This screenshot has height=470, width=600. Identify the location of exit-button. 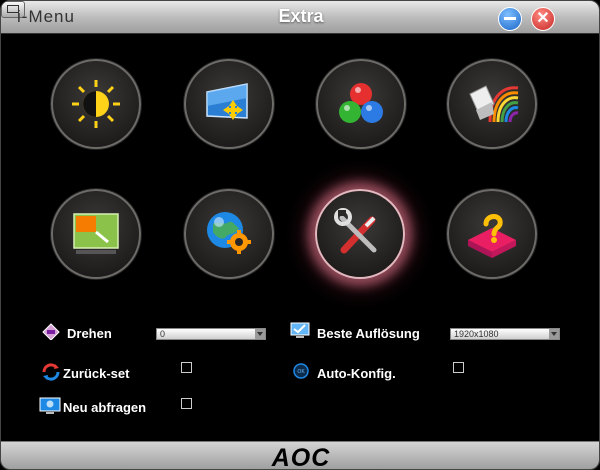
(492, 234).